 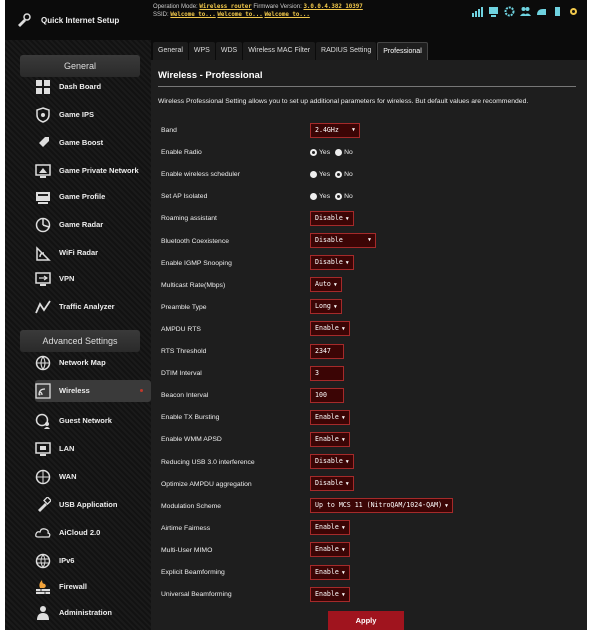 I want to click on select-value: Long, so click(x=323, y=306).